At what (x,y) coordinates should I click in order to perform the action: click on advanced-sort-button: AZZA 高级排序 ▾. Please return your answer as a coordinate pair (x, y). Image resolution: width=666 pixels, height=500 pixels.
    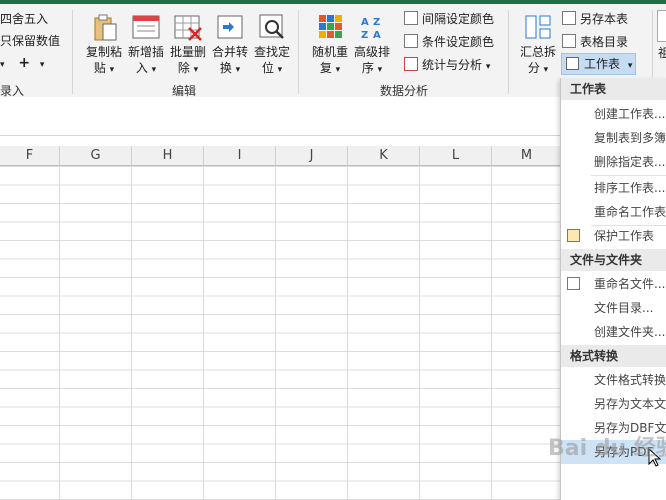
    Looking at the image, I should click on (372, 44).